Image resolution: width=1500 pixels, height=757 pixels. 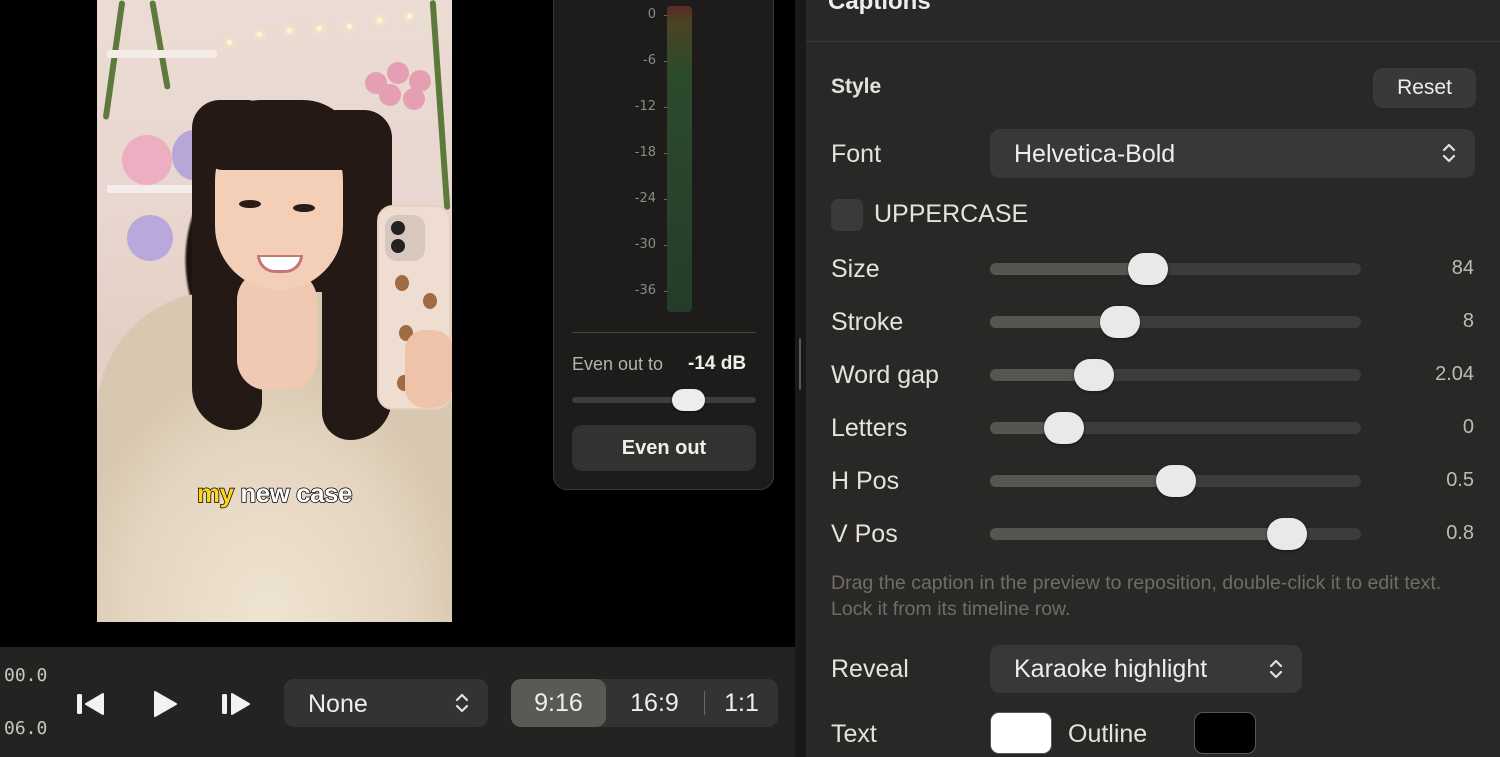 What do you see at coordinates (627, 14) in the screenshot?
I see `meter-tick: 0` at bounding box center [627, 14].